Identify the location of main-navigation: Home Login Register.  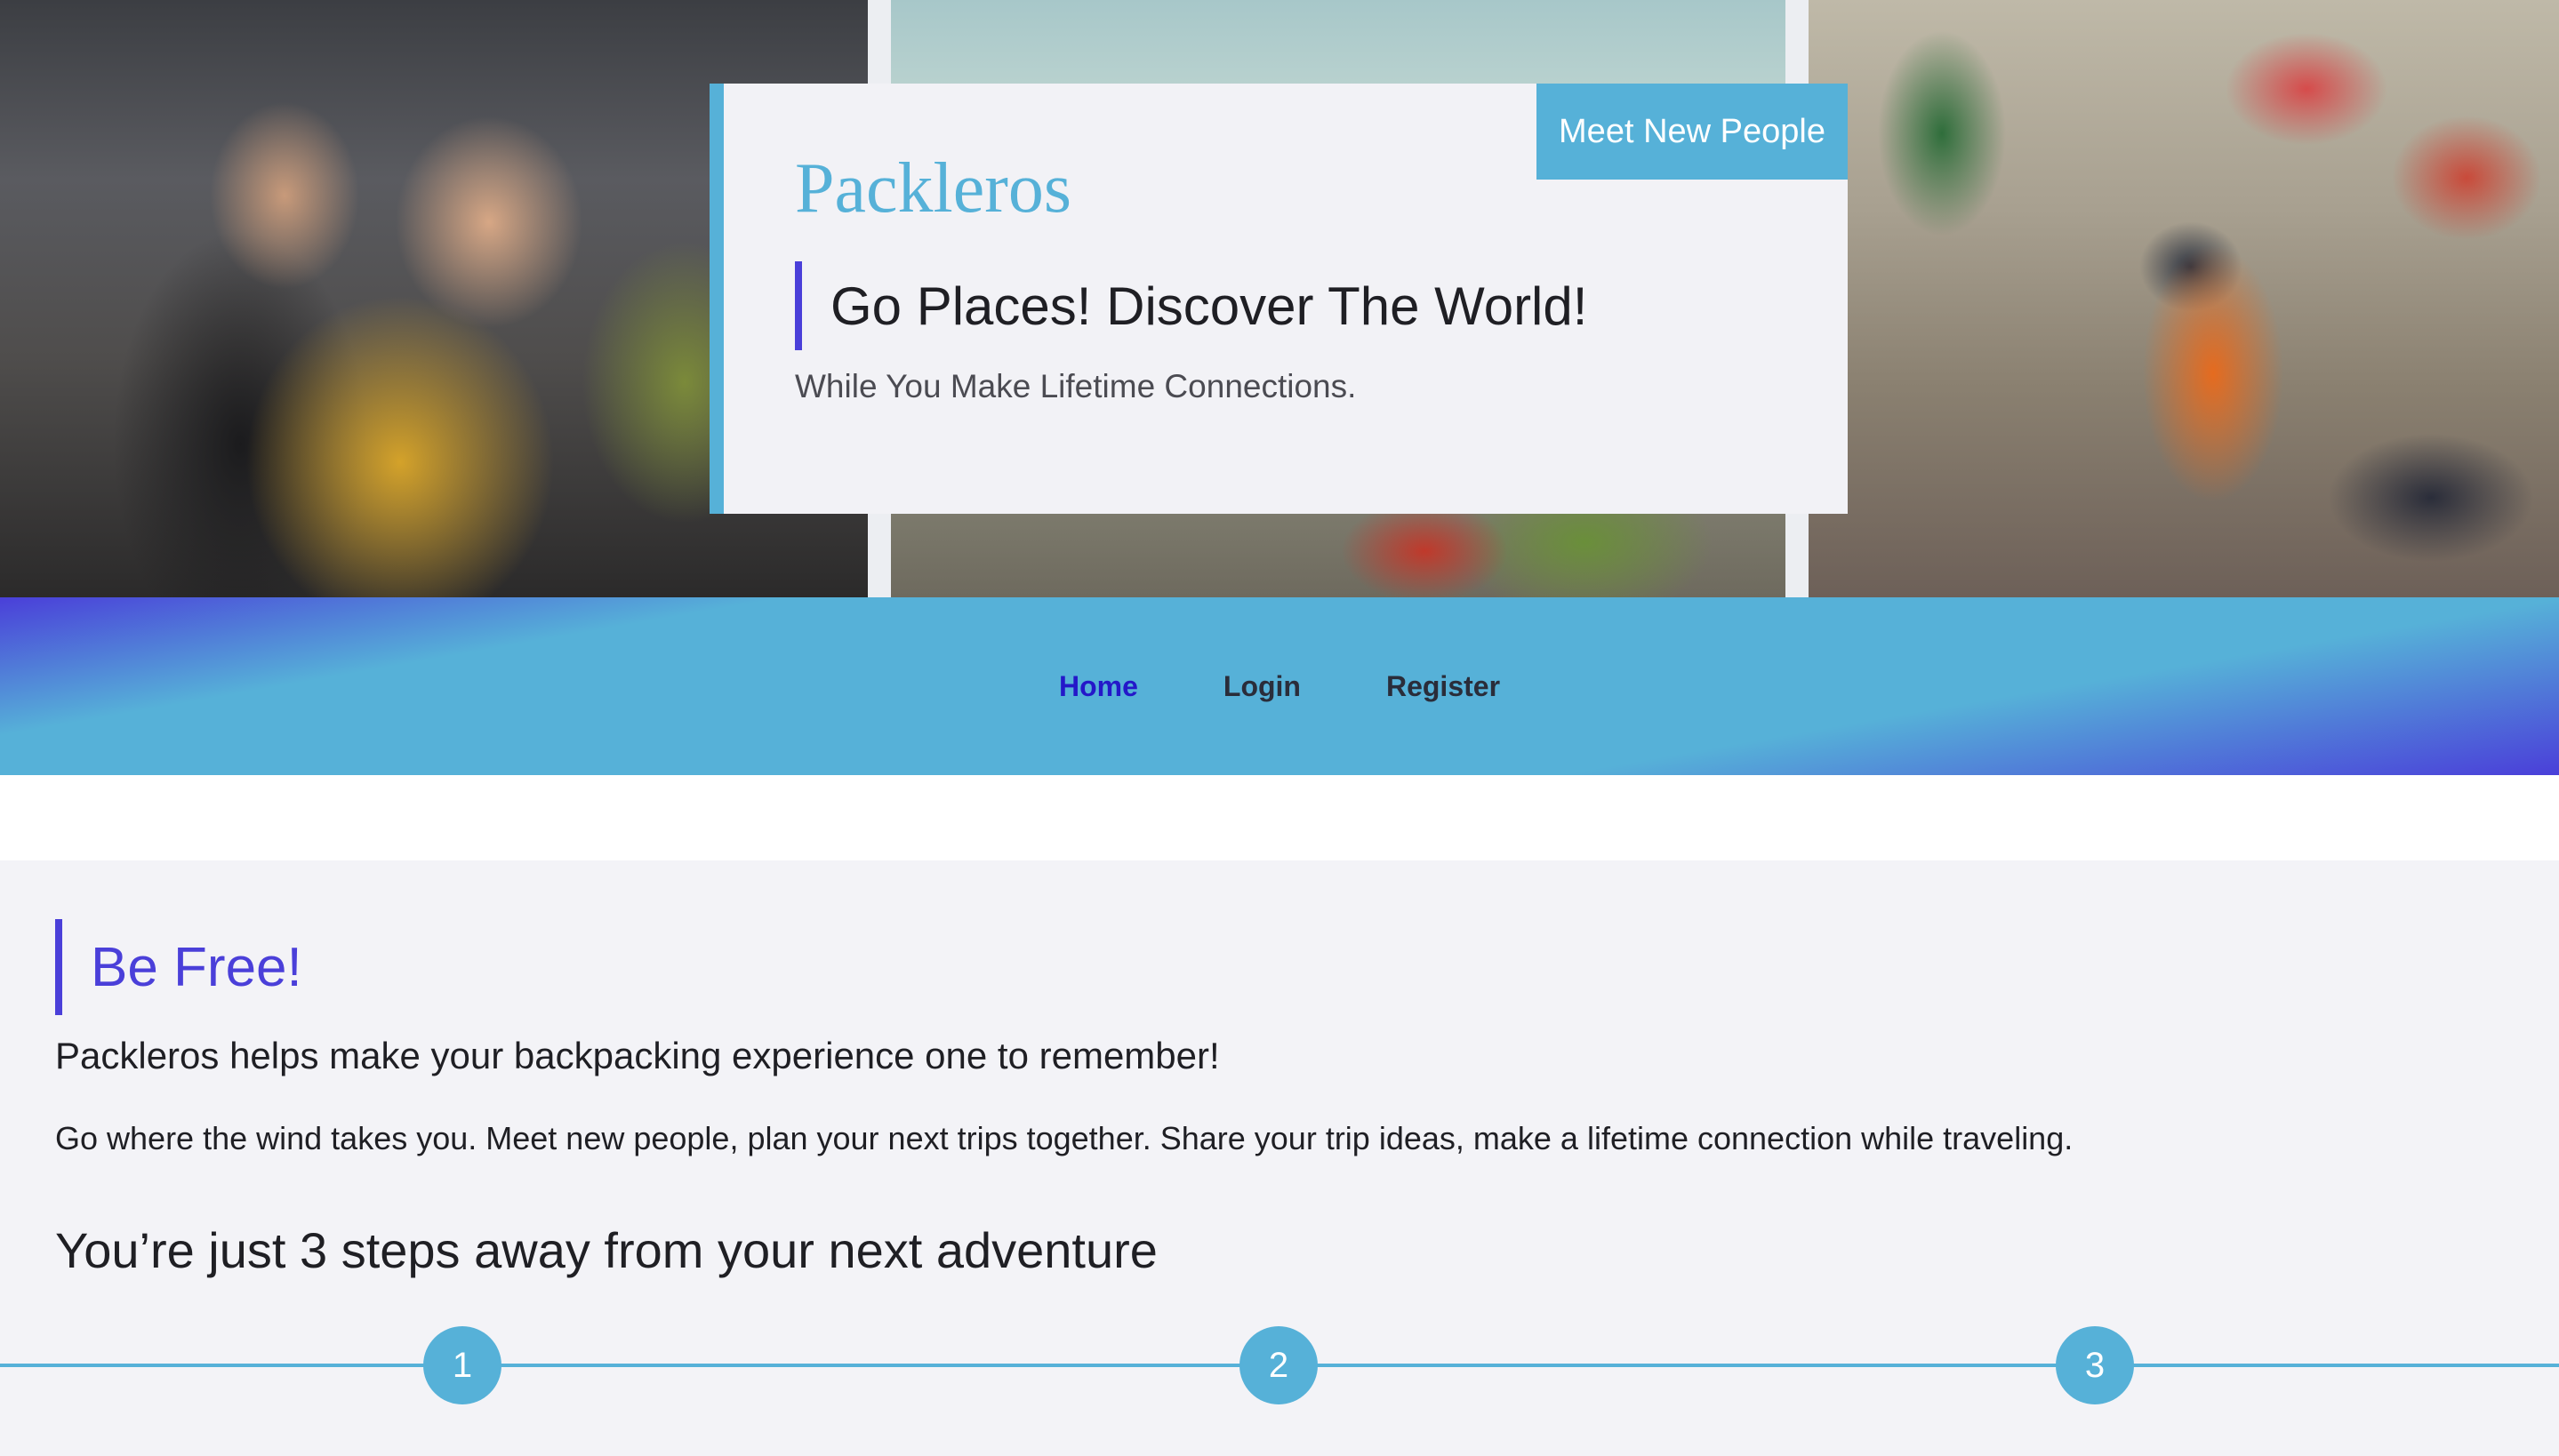
(1279, 686).